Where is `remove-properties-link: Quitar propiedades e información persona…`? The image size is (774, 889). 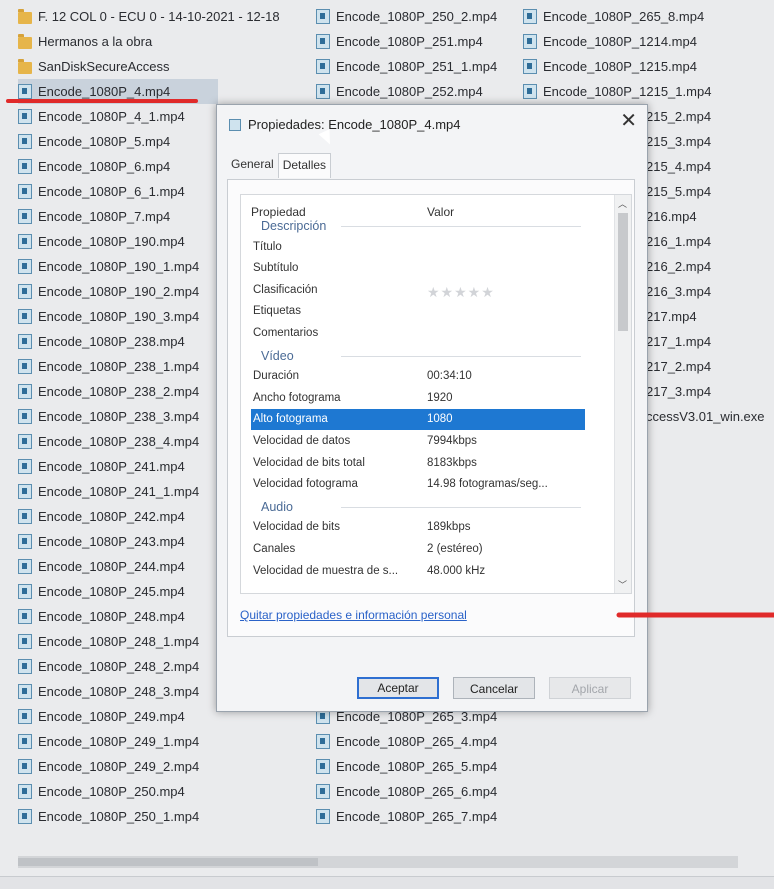
remove-properties-link: Quitar propiedades e información persona… is located at coordinates (353, 615).